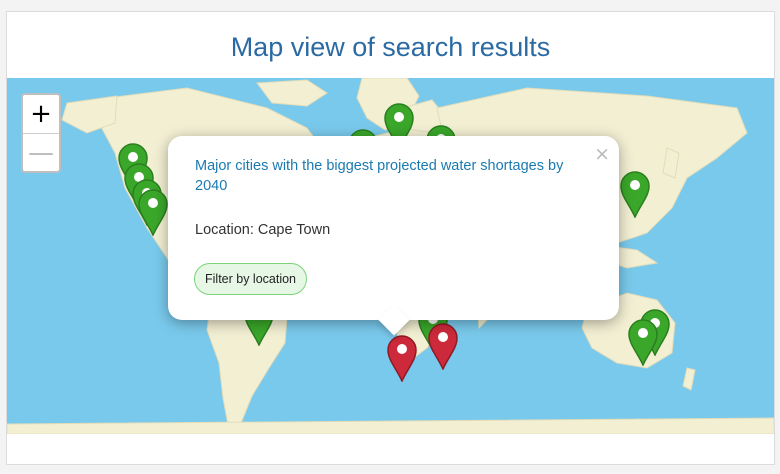 Image resolution: width=780 pixels, height=474 pixels. What do you see at coordinates (41, 114) in the screenshot?
I see `zoom-in-button: +` at bounding box center [41, 114].